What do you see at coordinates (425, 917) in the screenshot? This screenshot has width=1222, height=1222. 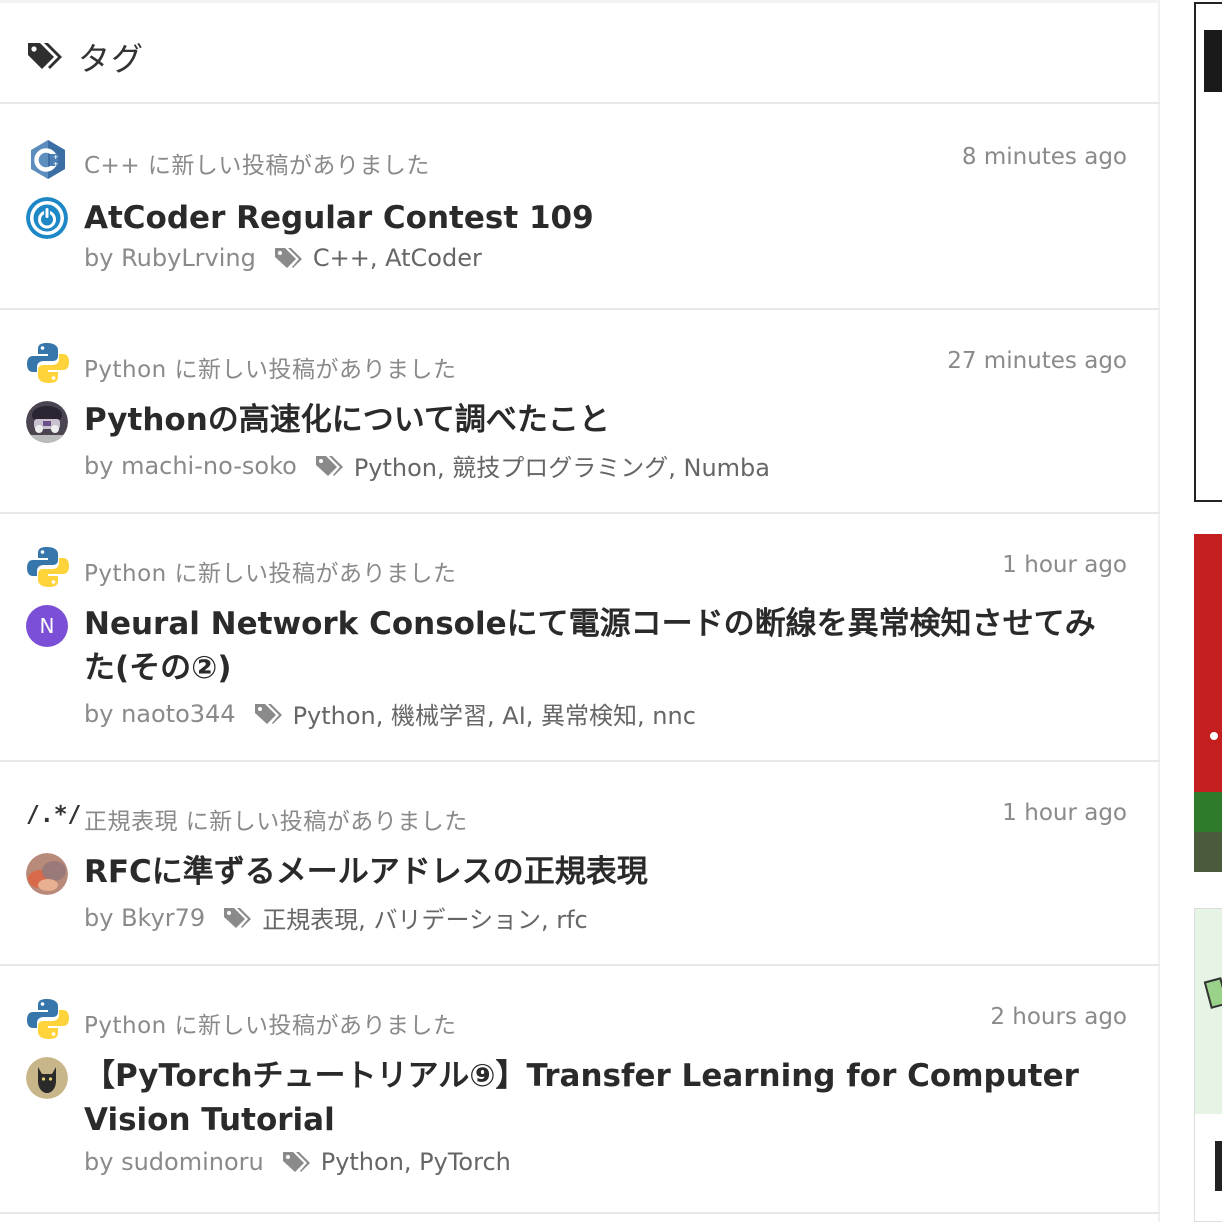 I see `post-tags: 正規表現, バリデーション, rfc` at bounding box center [425, 917].